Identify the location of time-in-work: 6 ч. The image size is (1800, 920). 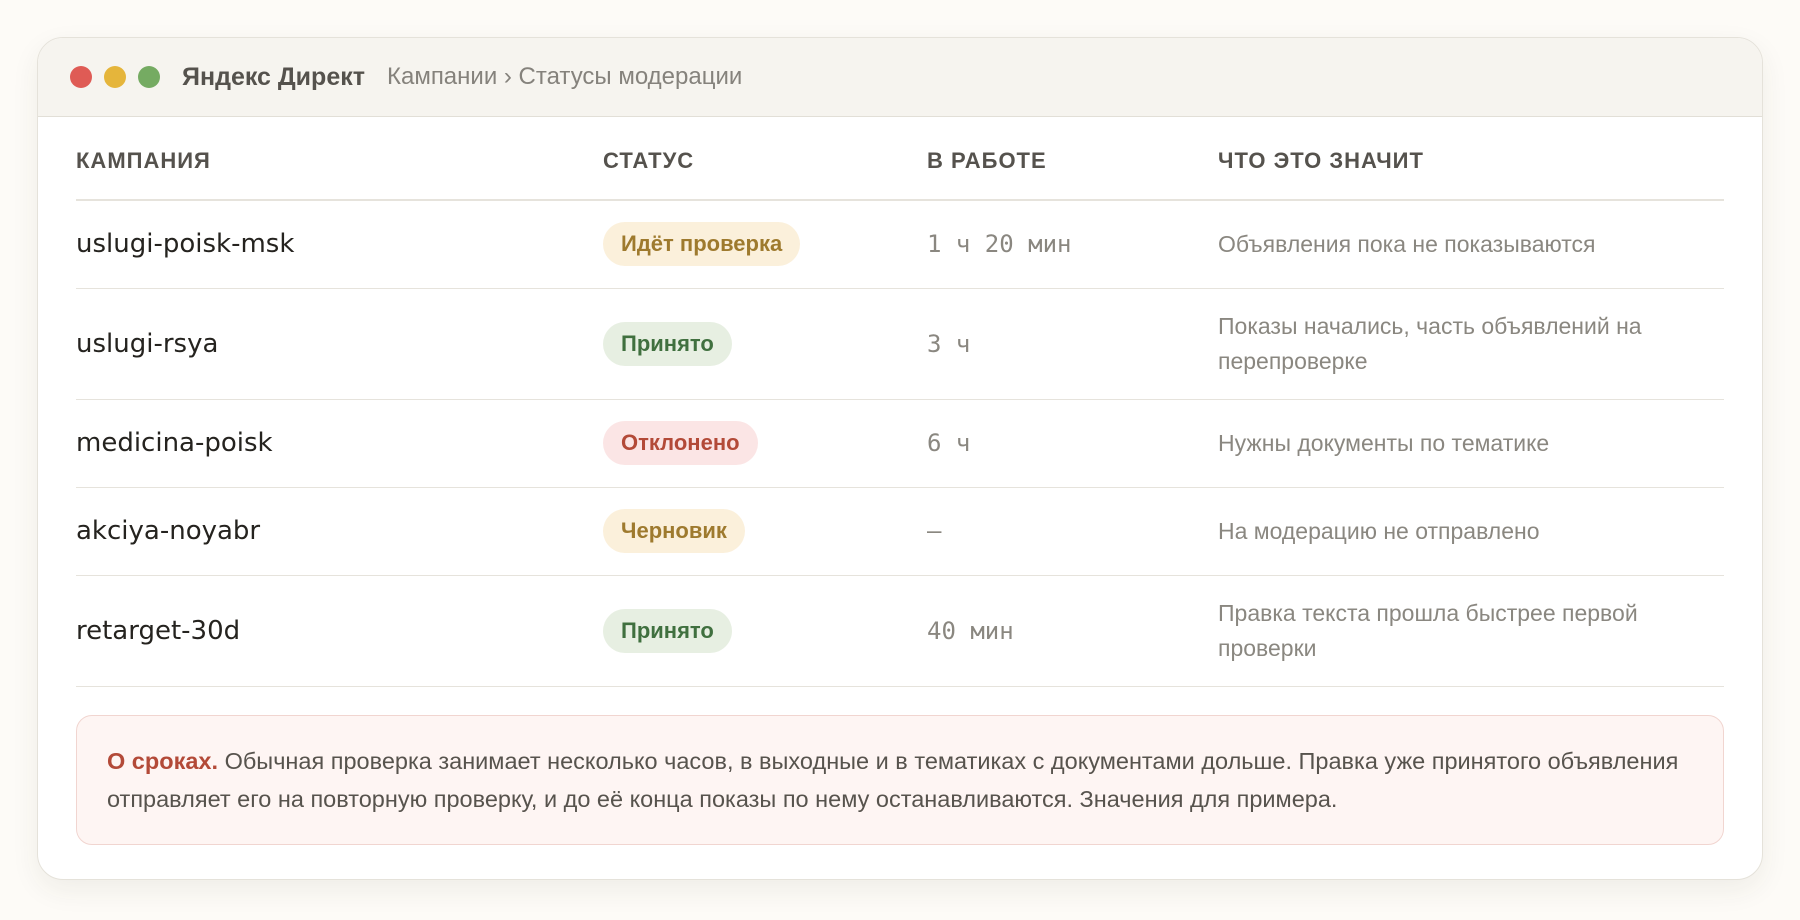
(949, 443).